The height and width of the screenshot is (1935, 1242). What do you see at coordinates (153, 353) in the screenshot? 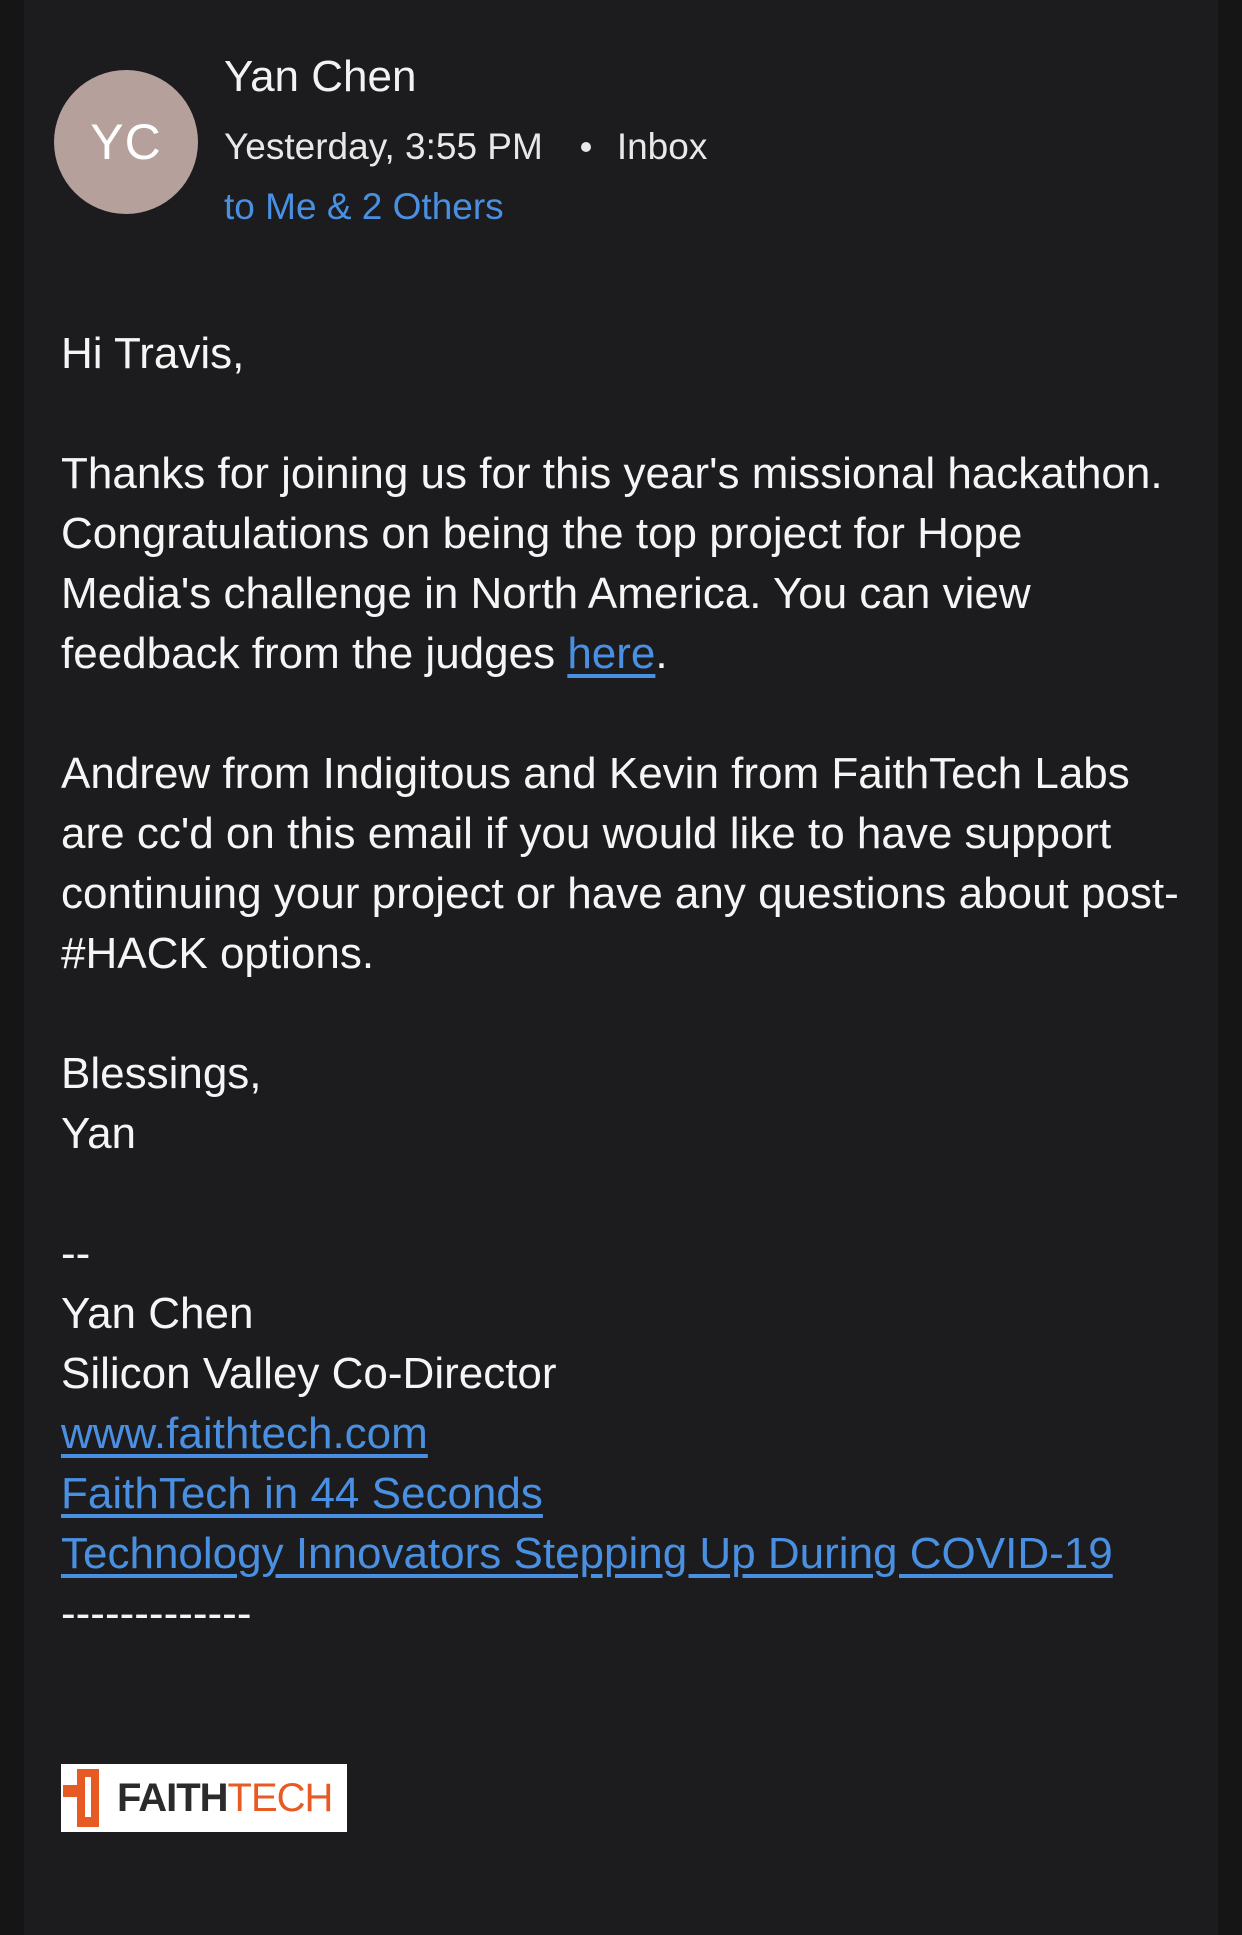
I see `greeting: Hi Travis,` at bounding box center [153, 353].